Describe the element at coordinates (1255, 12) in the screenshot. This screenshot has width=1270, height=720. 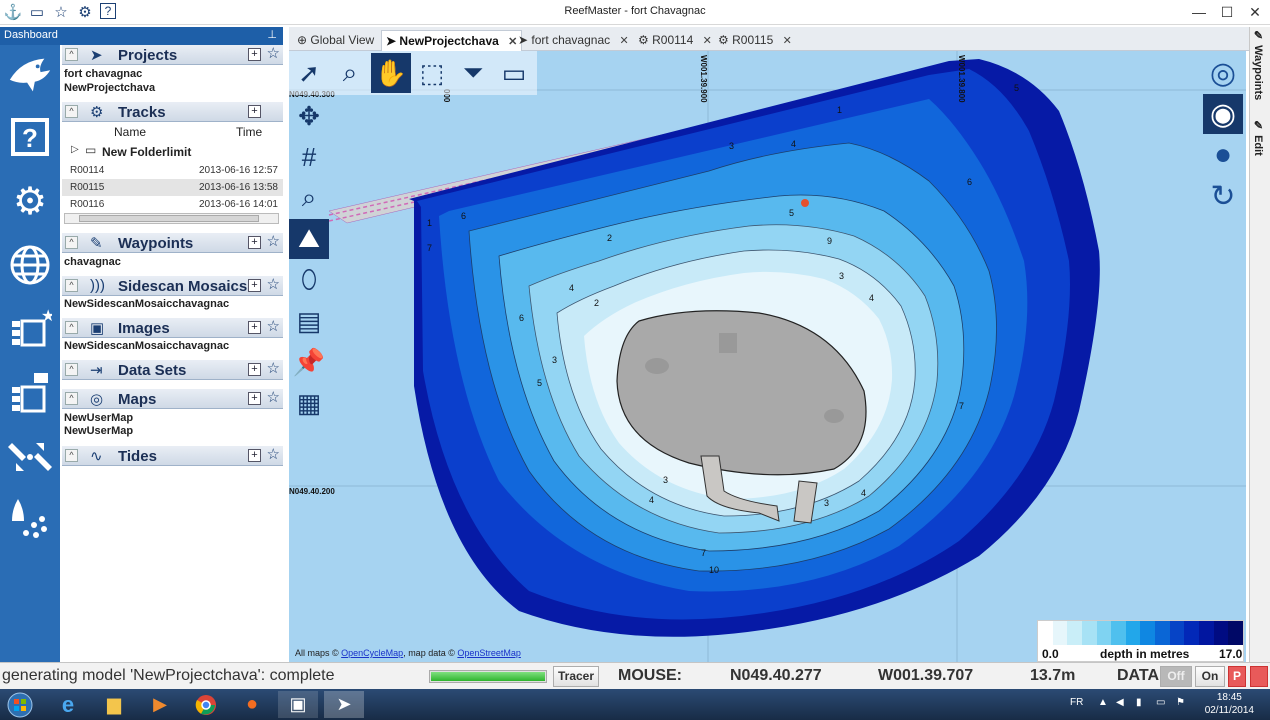
I see `close-button: ✕` at that location.